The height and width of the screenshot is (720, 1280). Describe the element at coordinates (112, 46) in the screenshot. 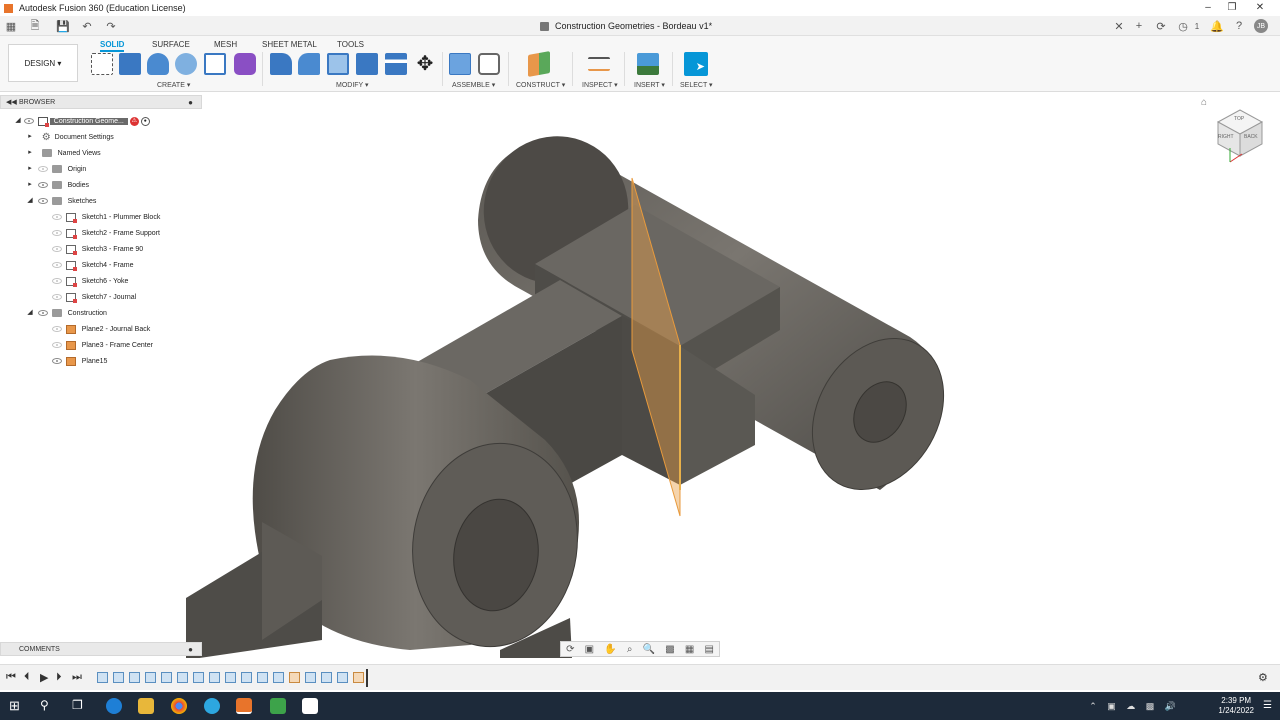

I see `tab-solid: SOLID` at that location.